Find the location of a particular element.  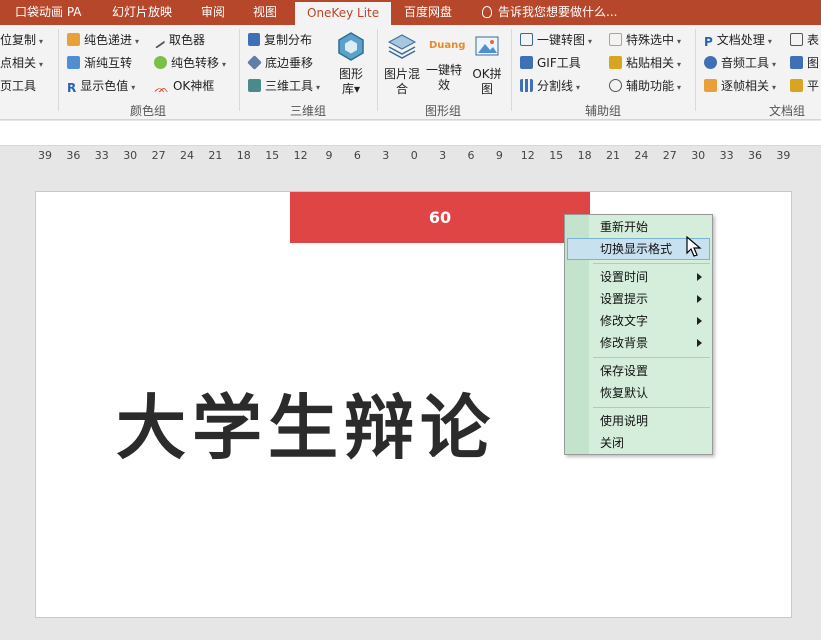

flat-icon is located at coordinates (796, 85).